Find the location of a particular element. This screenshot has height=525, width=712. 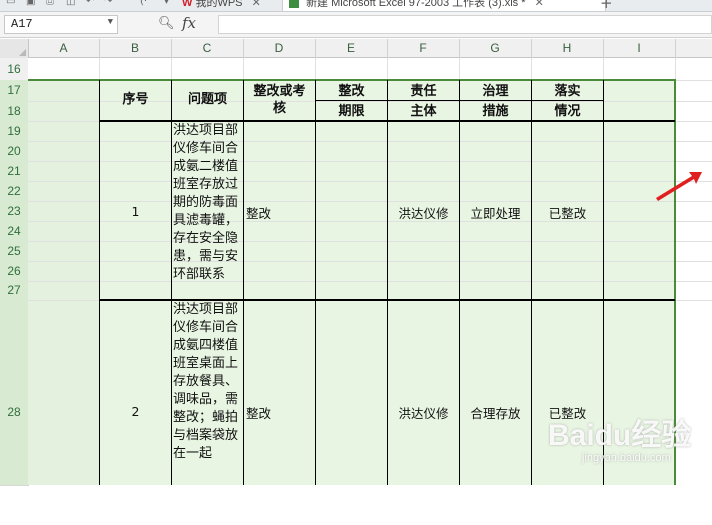

header-deadline-line2: 期限 is located at coordinates (351, 111).